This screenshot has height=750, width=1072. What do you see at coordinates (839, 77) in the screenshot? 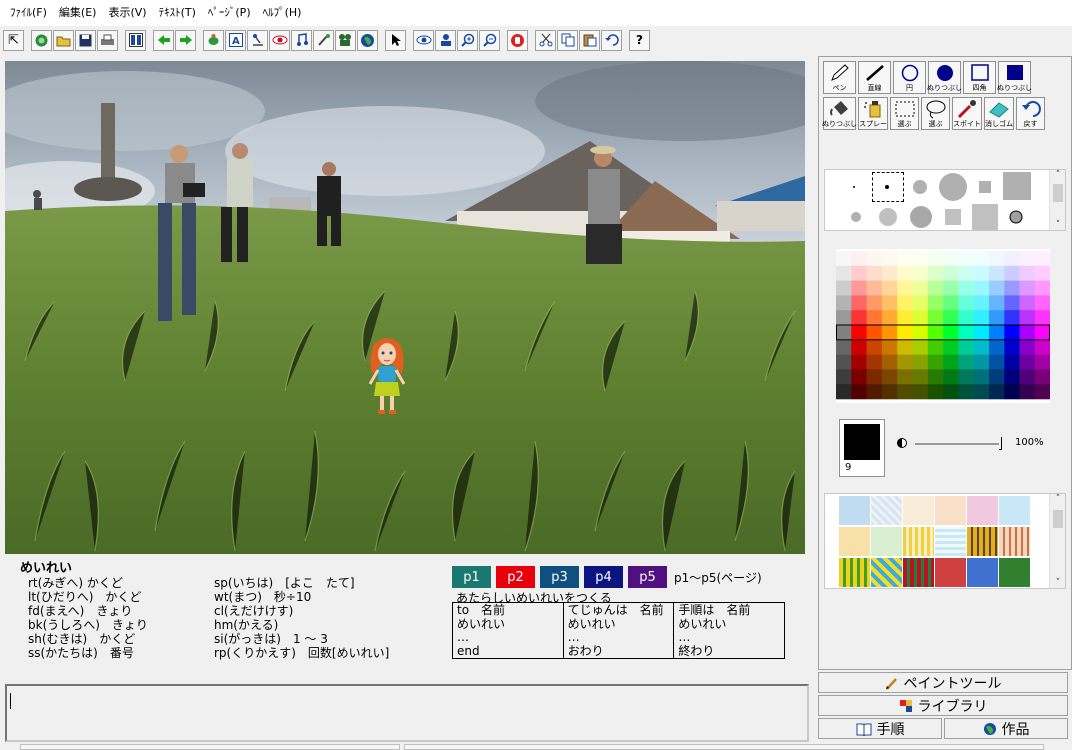
I see `pen-tool: ペン` at bounding box center [839, 77].